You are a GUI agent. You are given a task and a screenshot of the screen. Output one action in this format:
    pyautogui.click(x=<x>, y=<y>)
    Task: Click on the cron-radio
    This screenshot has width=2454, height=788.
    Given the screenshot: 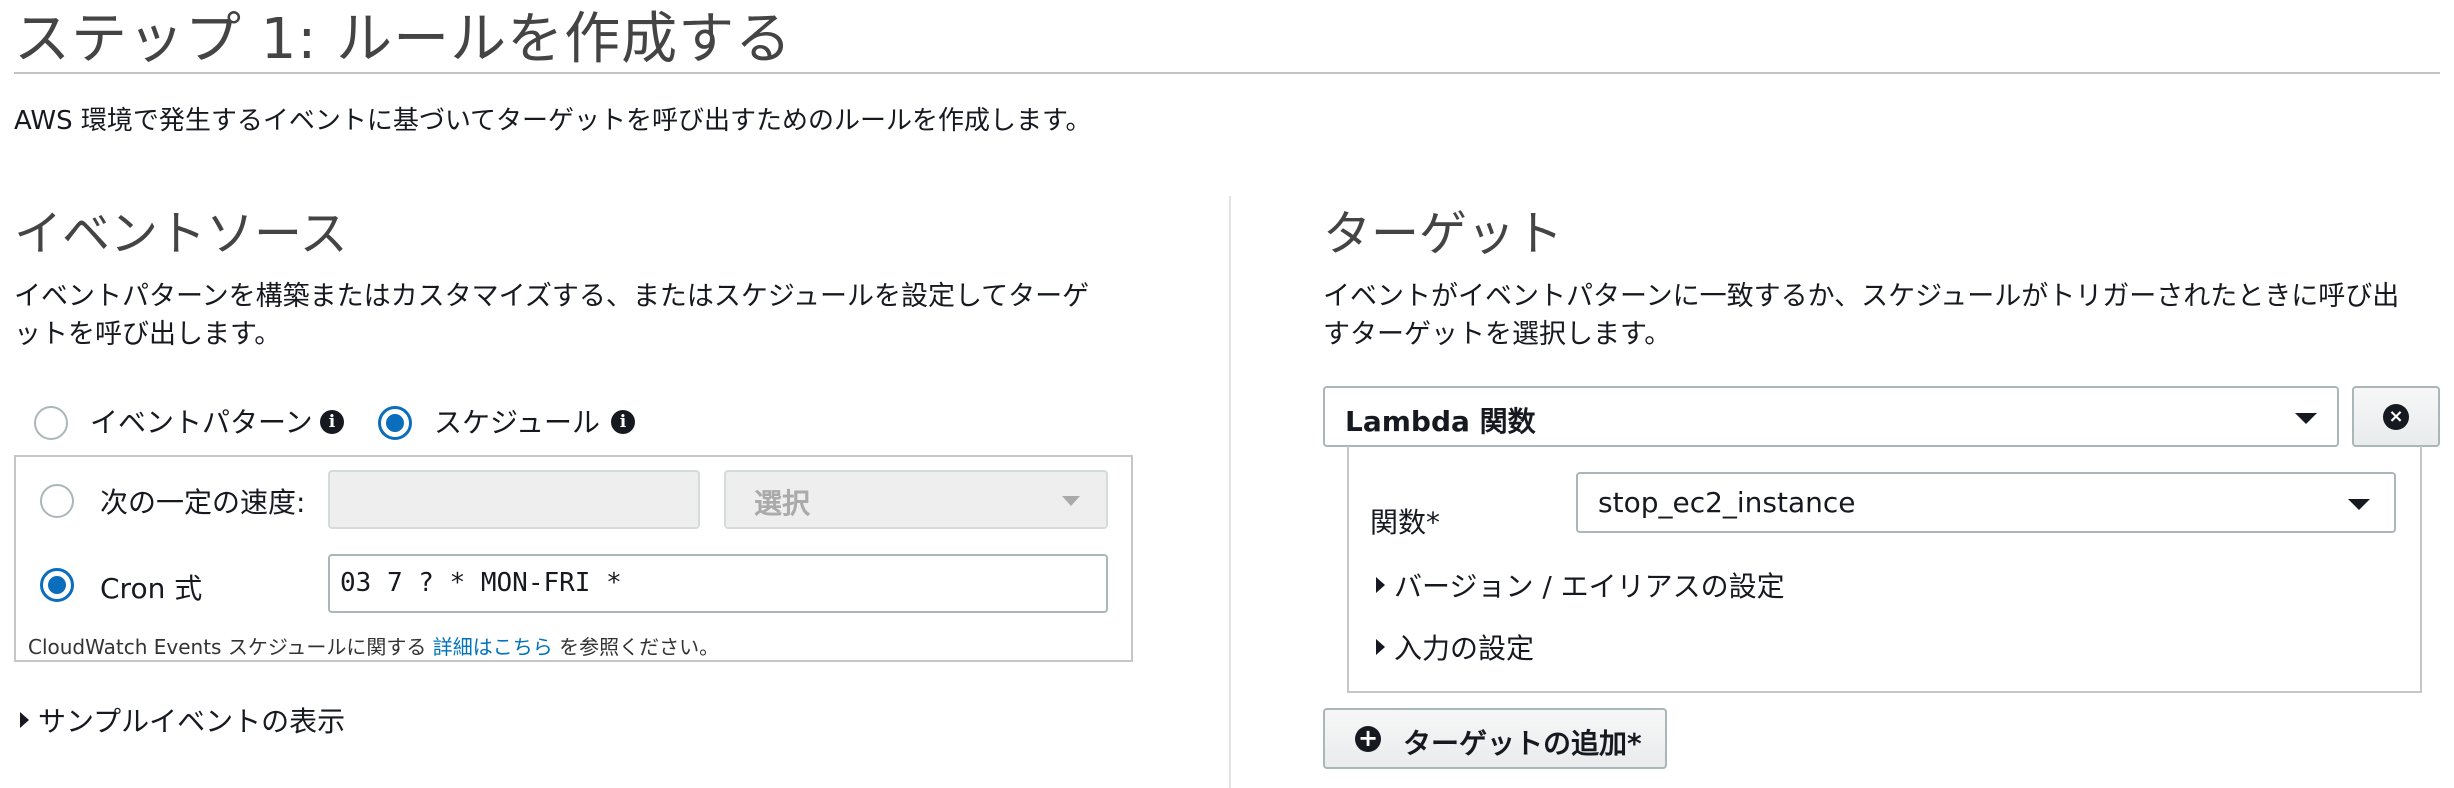 What is the action you would take?
    pyautogui.click(x=57, y=585)
    